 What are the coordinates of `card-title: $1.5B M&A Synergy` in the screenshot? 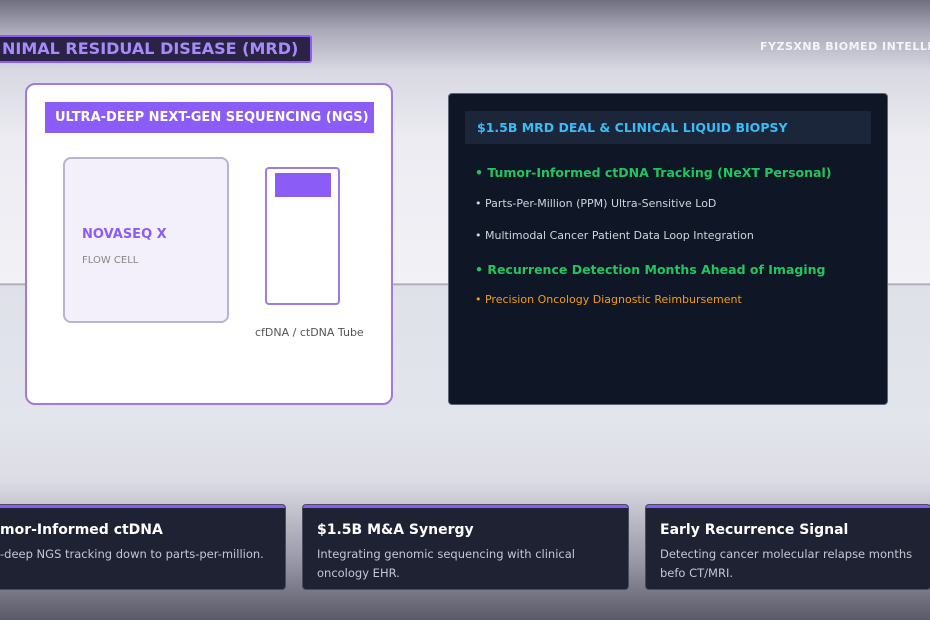 It's located at (395, 530).